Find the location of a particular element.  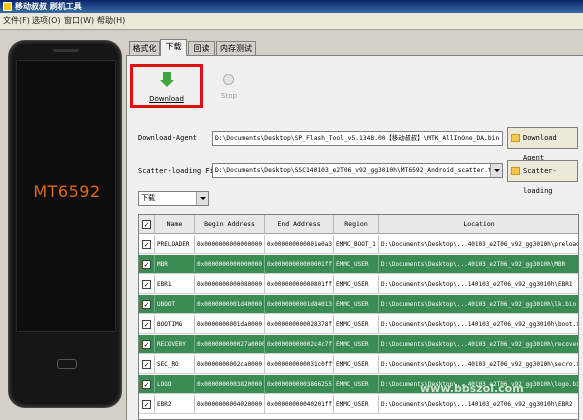

cell-name: MBR is located at coordinates (175, 264).